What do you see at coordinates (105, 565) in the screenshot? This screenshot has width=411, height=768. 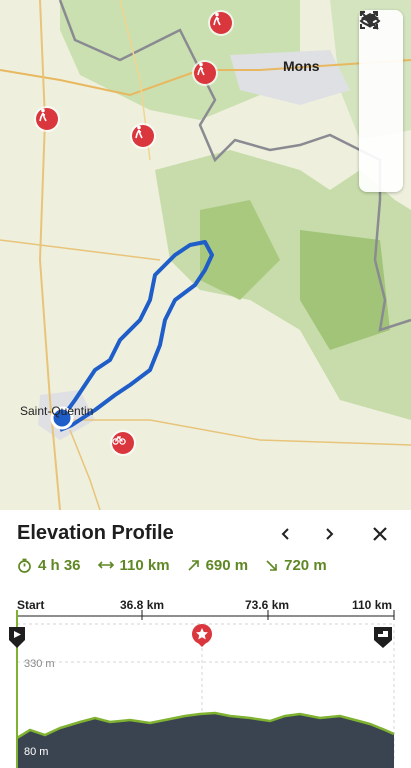 I see `distance-arrows-icon` at bounding box center [105, 565].